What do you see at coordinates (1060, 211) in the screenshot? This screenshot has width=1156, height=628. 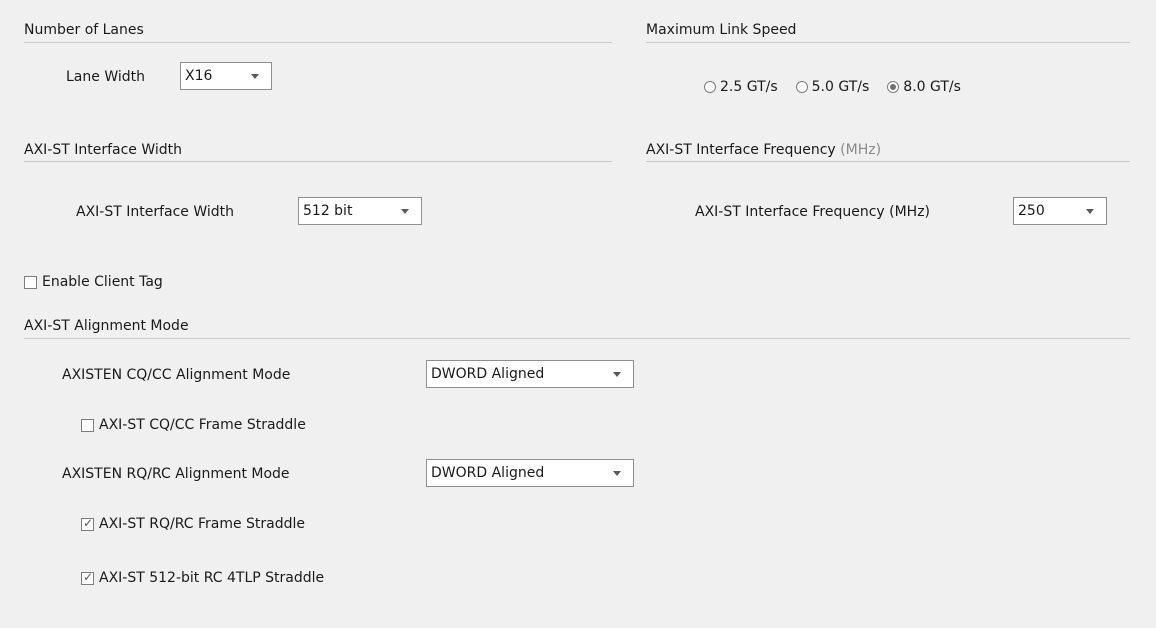 I see `axi-frequency-select: 250` at bounding box center [1060, 211].